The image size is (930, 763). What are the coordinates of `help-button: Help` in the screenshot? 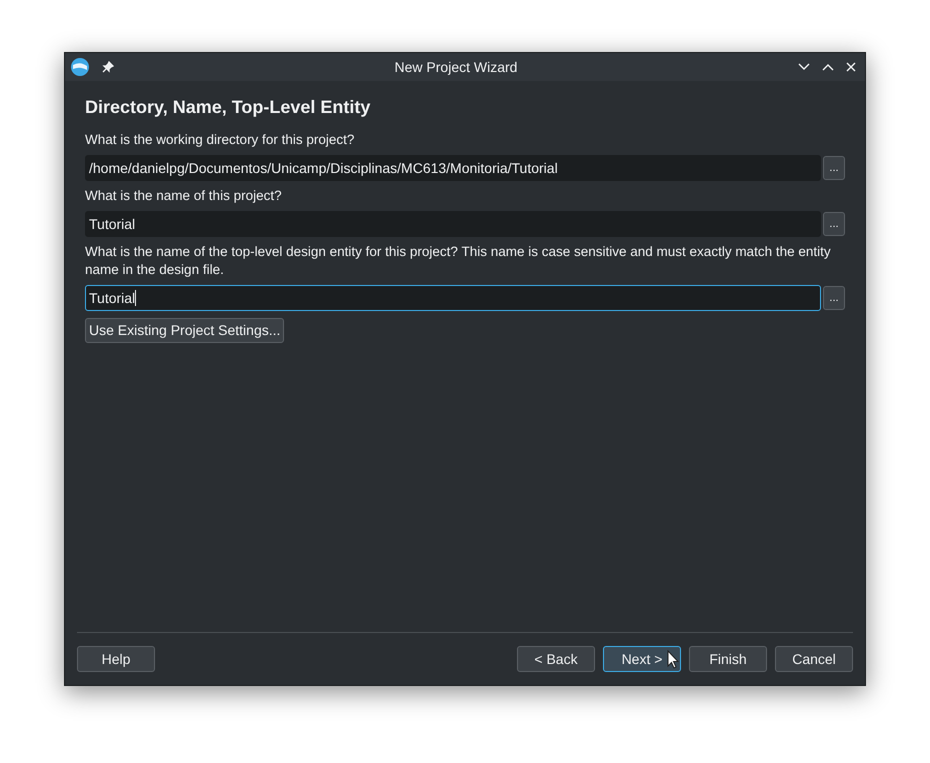 It's located at (116, 659).